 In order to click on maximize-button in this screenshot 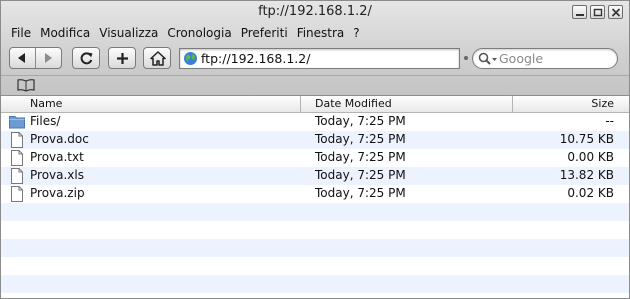, I will do `click(597, 12)`.